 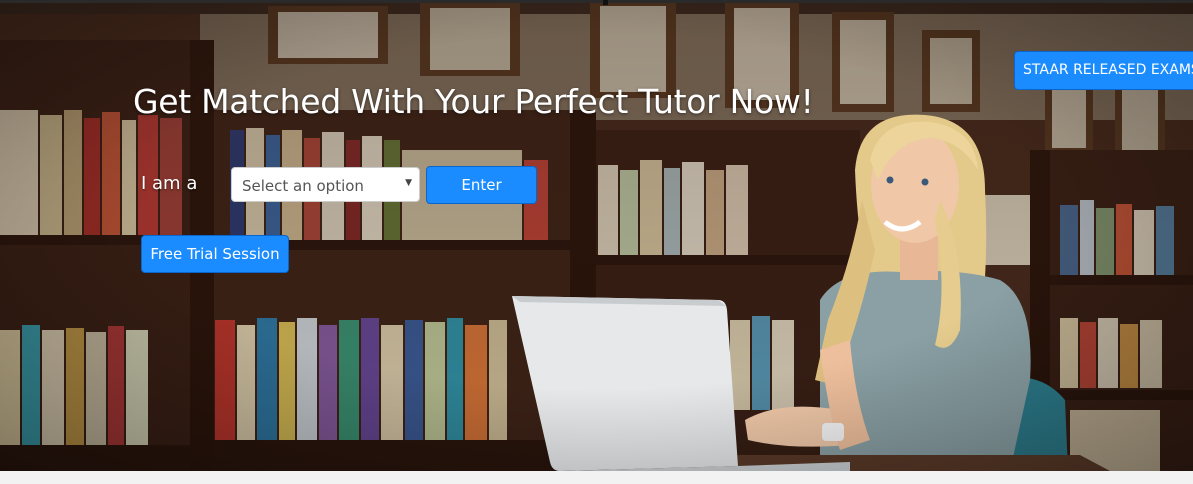 What do you see at coordinates (215, 254) in the screenshot?
I see `free-trial-session-button: Free Trial Session` at bounding box center [215, 254].